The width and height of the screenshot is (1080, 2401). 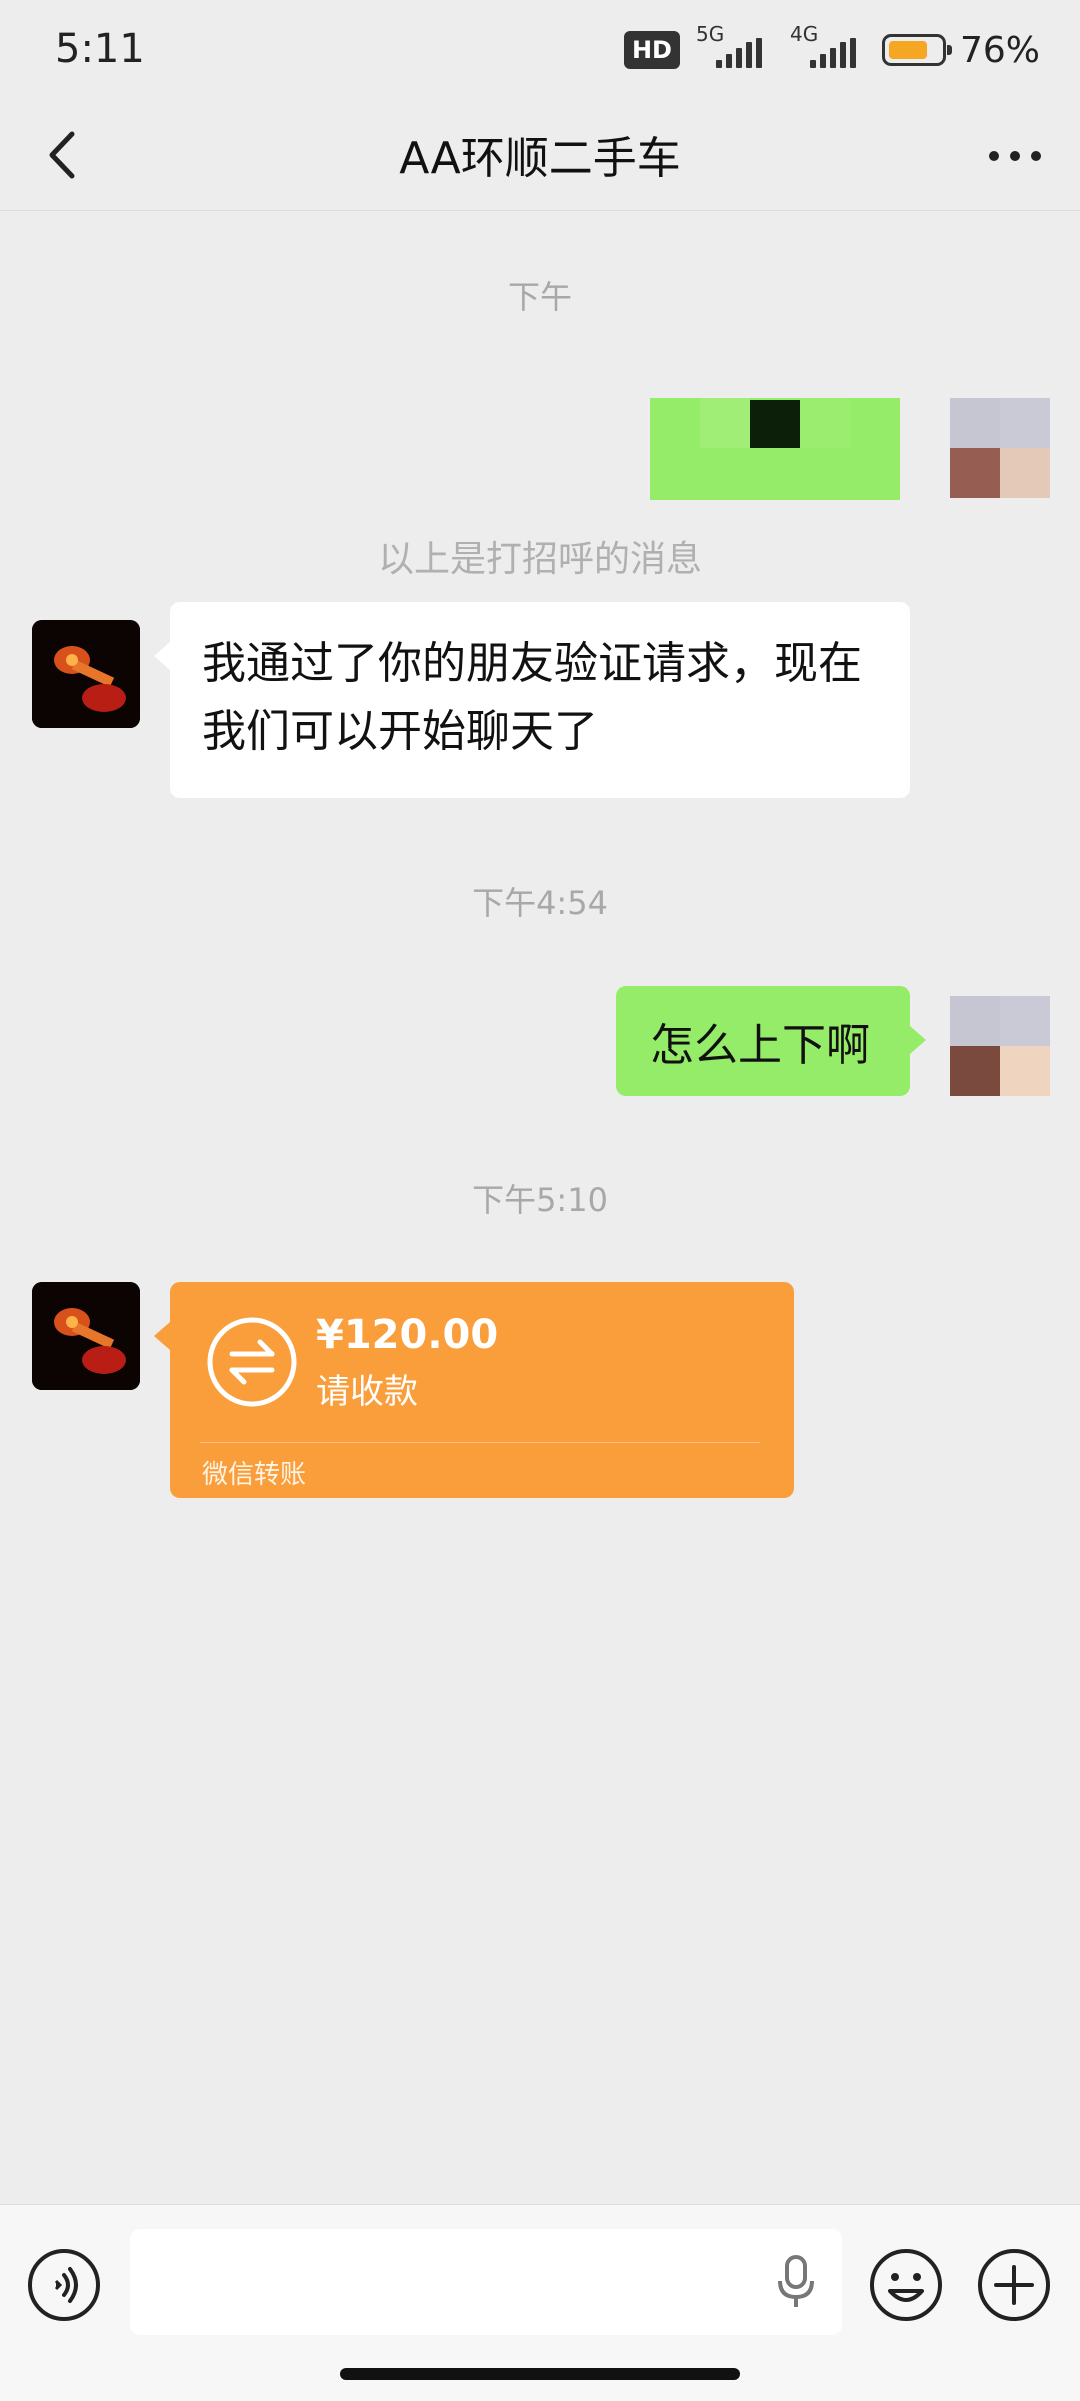 What do you see at coordinates (539, 297) in the screenshot?
I see `timestamp: 下午` at bounding box center [539, 297].